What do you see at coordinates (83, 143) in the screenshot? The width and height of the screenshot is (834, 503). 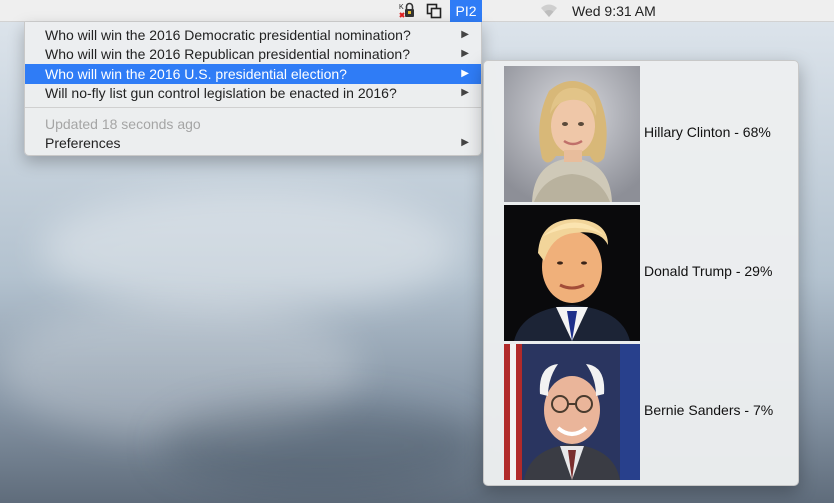 I see `menu-item-label: Preferences` at bounding box center [83, 143].